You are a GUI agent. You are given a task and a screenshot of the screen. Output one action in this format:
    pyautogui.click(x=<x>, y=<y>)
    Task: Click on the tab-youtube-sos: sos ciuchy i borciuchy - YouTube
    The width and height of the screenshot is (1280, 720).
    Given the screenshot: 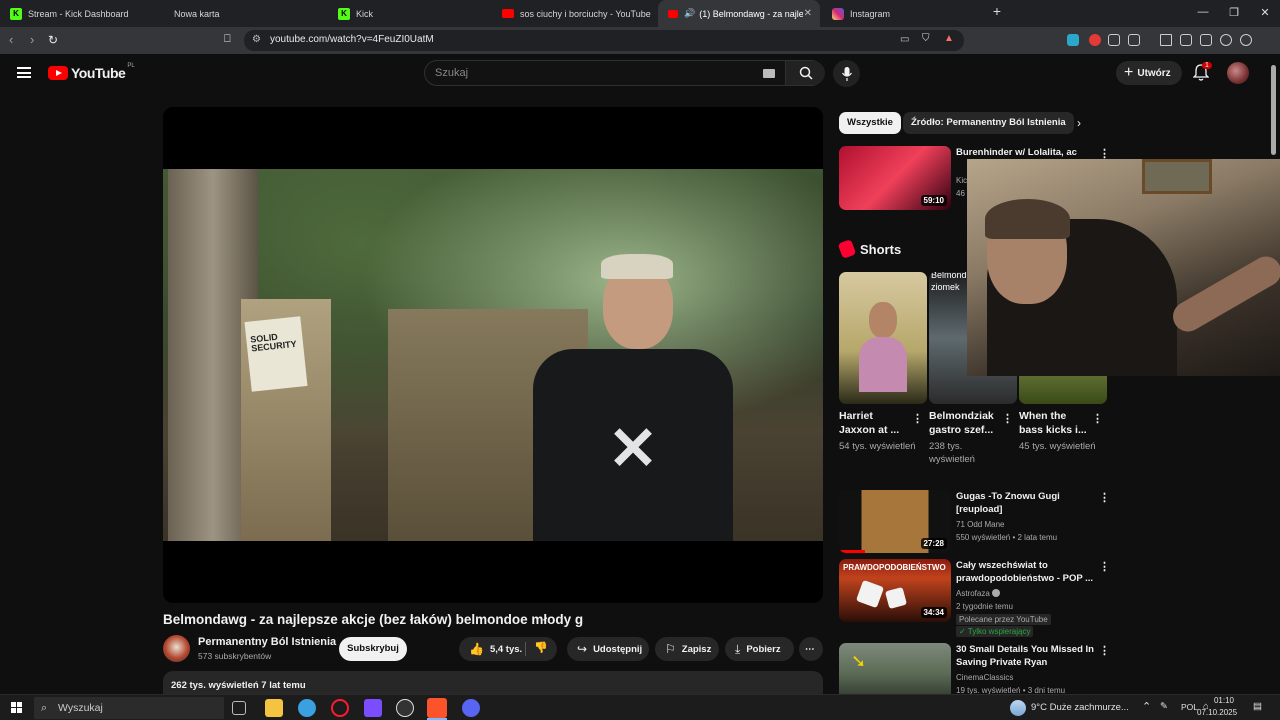 What is the action you would take?
    pyautogui.click(x=573, y=13)
    